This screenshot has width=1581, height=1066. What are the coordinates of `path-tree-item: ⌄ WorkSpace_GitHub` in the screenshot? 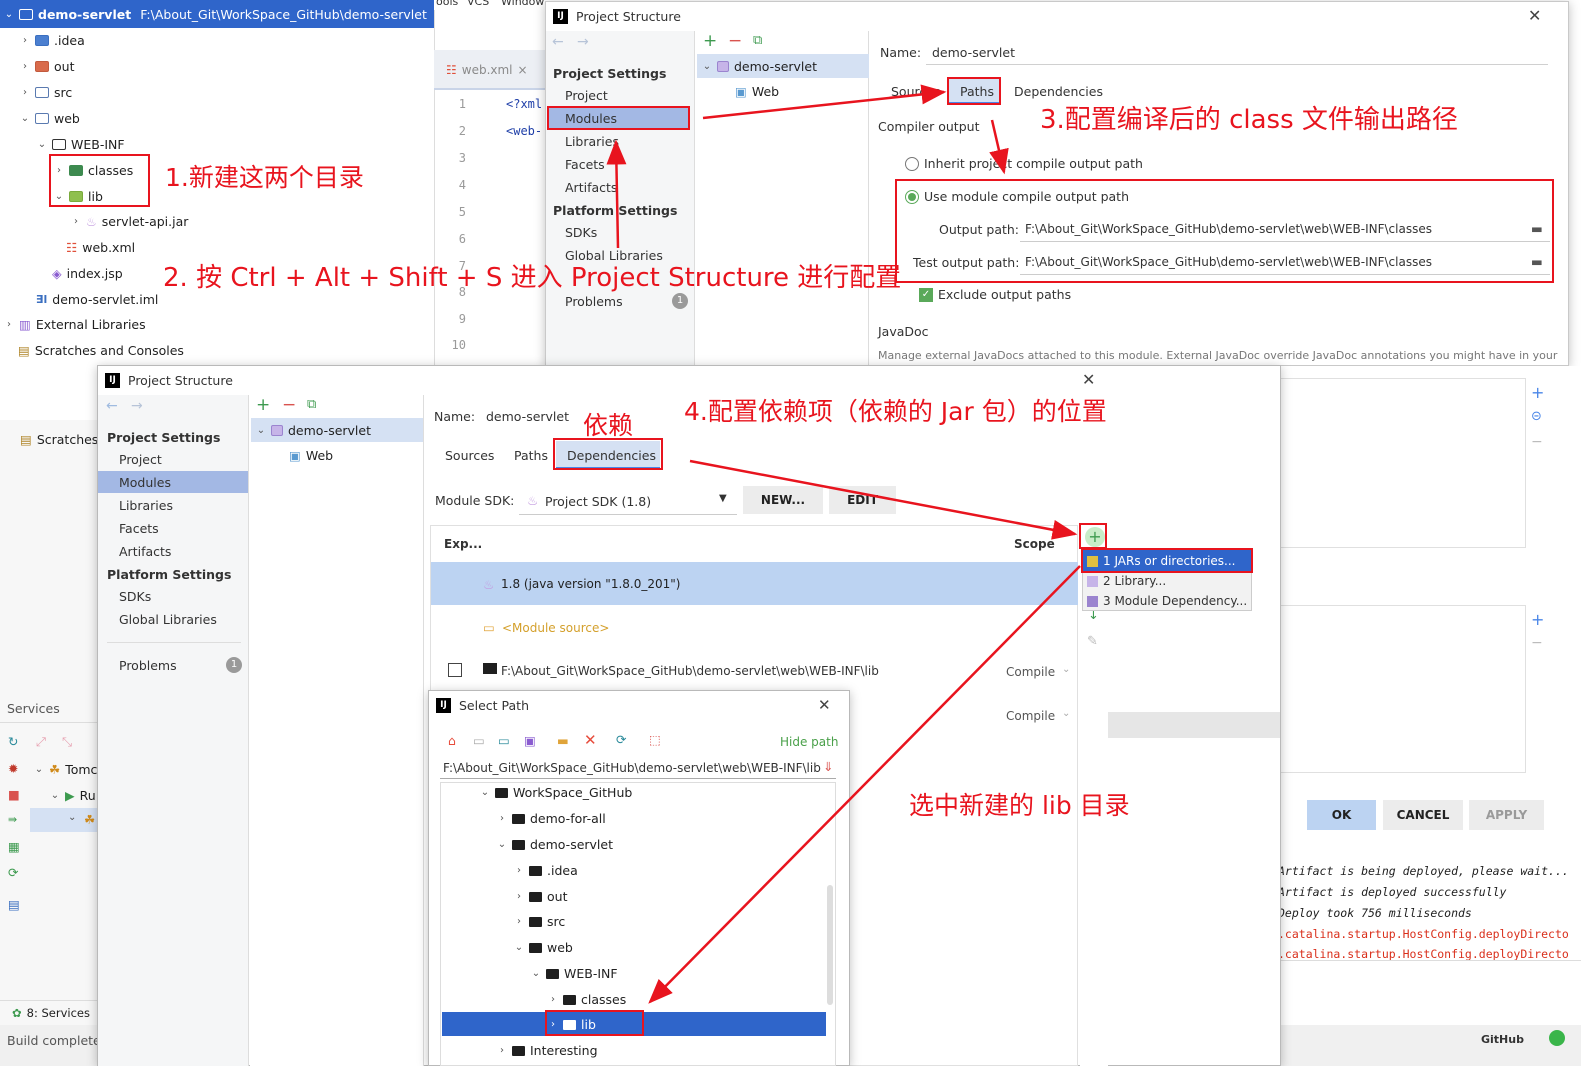 It's located at (556, 792).